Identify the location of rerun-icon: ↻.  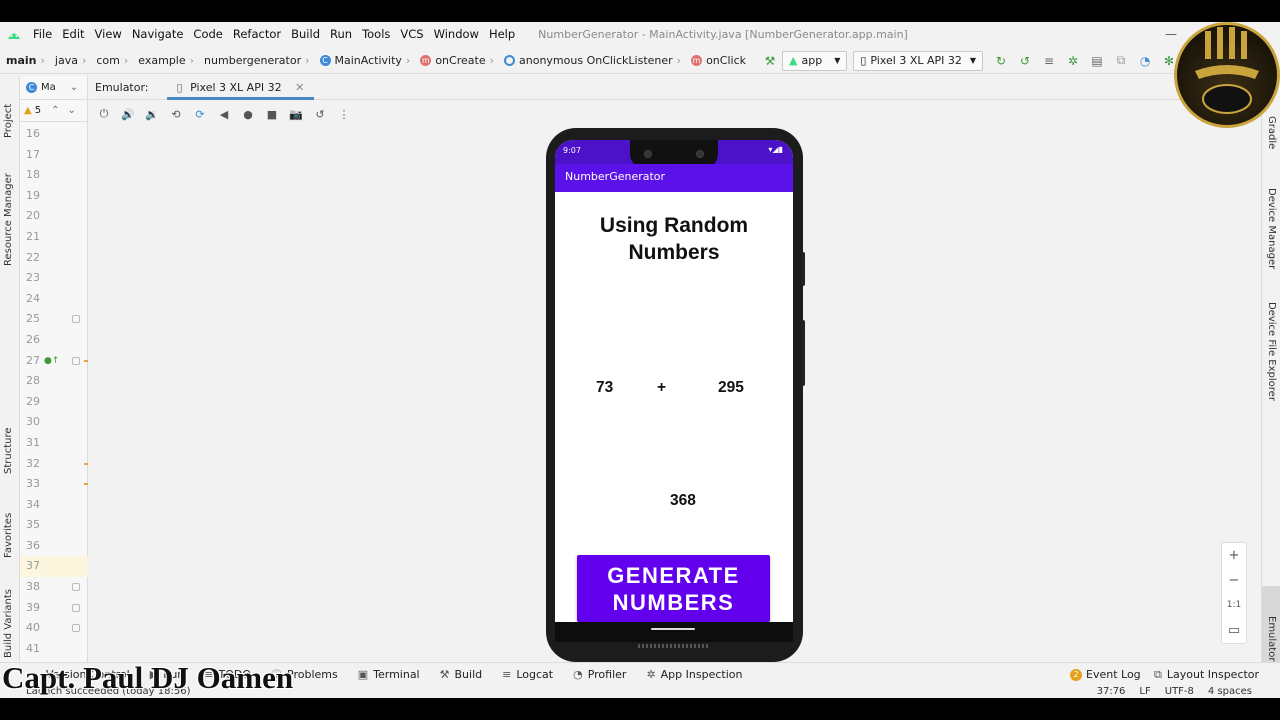
(1001, 61).